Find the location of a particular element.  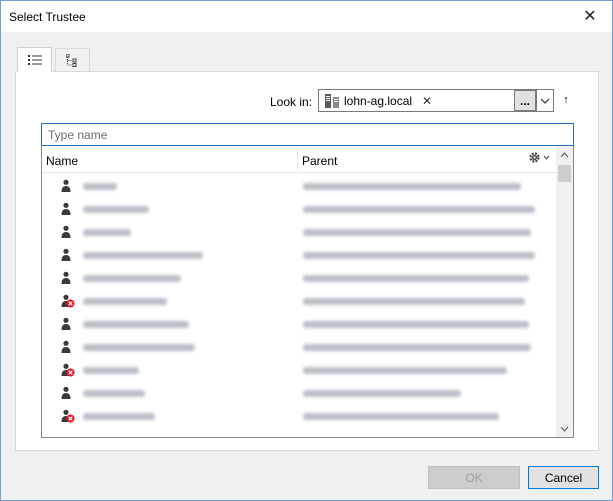

type-name-input is located at coordinates (307, 134).